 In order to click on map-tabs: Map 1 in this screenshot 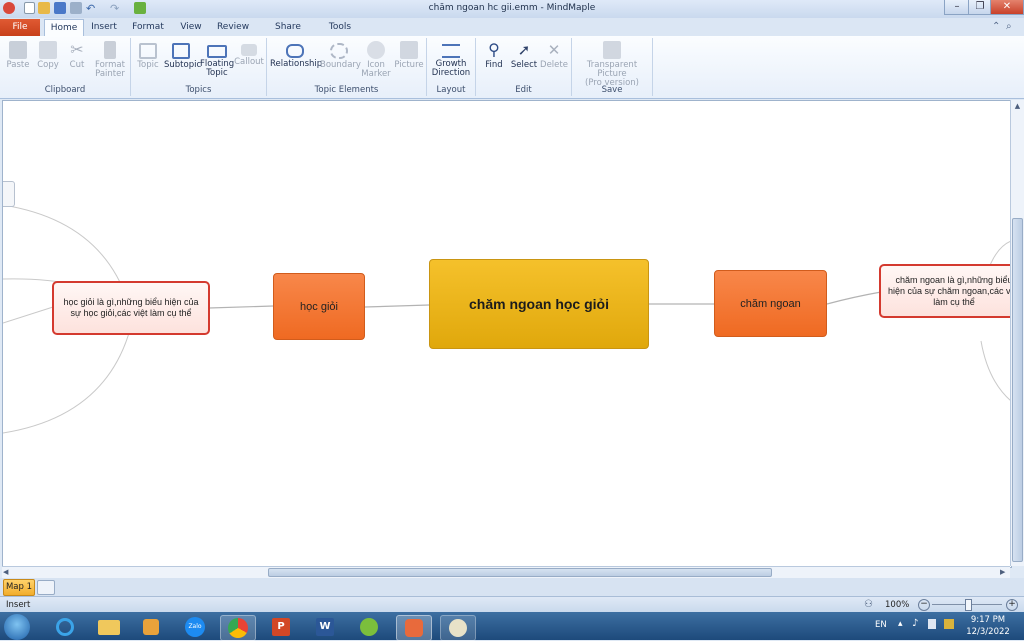, I will do `click(512, 587)`.